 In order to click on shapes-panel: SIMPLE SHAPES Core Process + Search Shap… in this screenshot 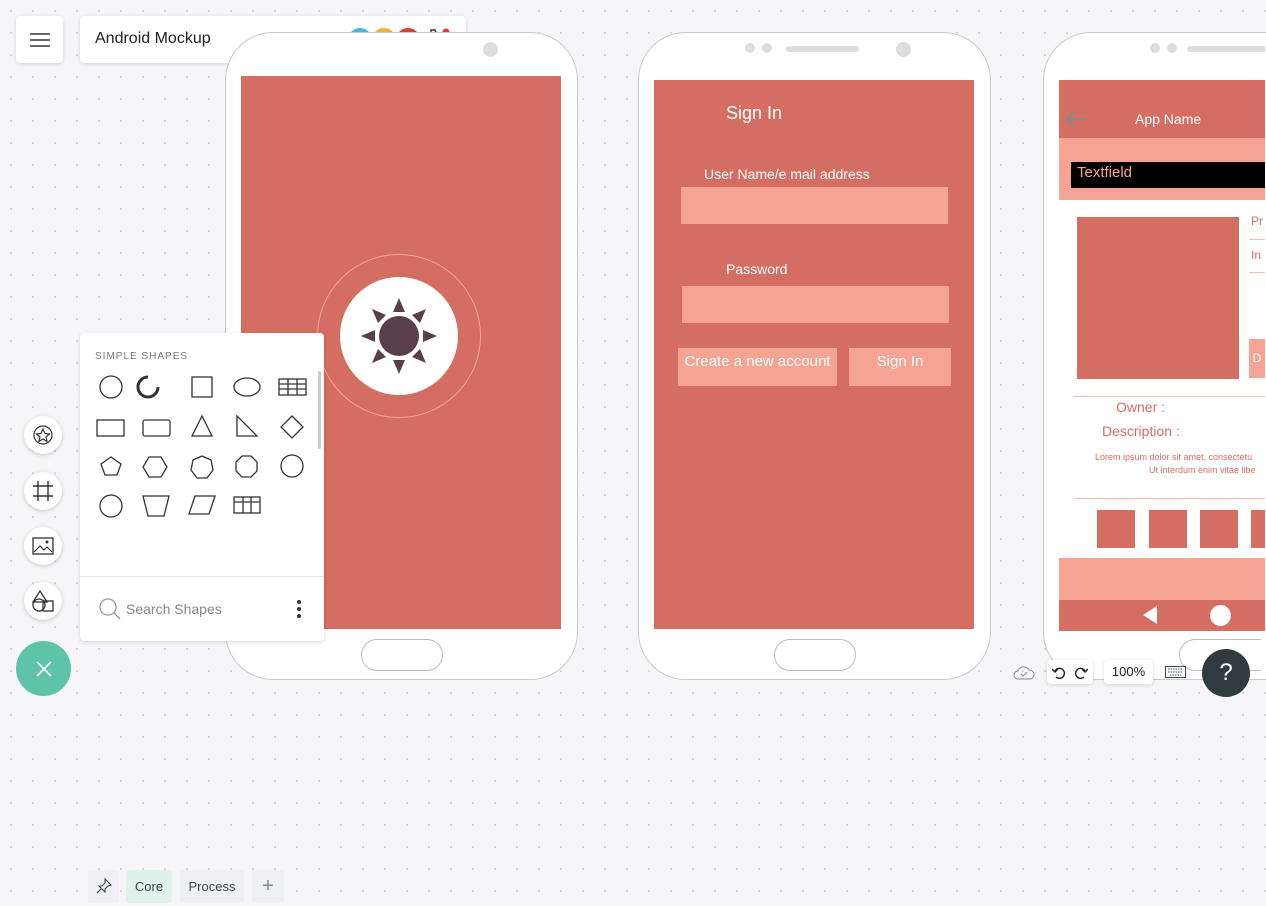, I will do `click(202, 618)`.